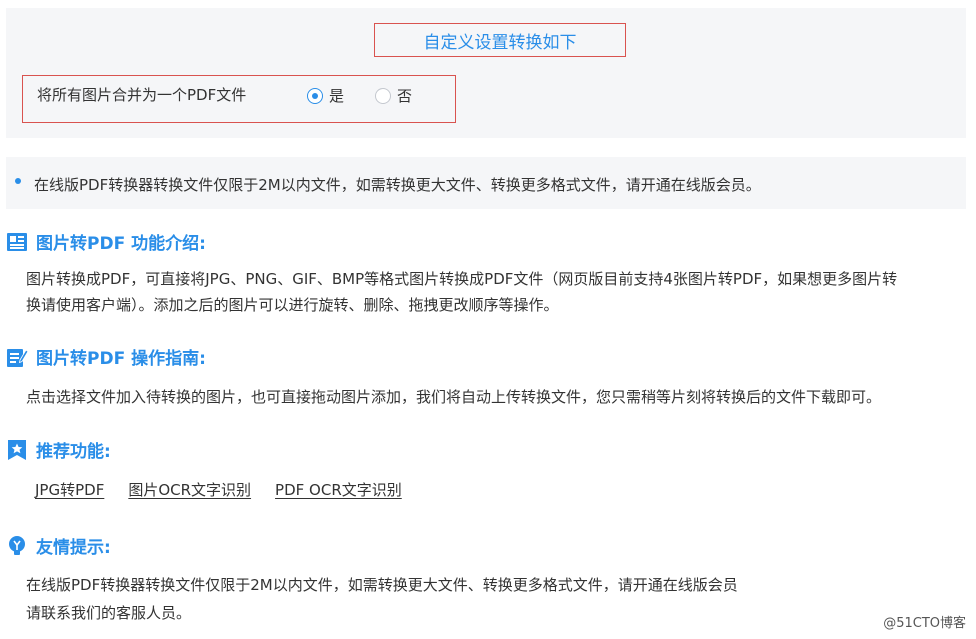 This screenshot has width=976, height=639. I want to click on merge-option-box: 将所有图片合并为一个PDF文件 是 否, so click(239, 99).